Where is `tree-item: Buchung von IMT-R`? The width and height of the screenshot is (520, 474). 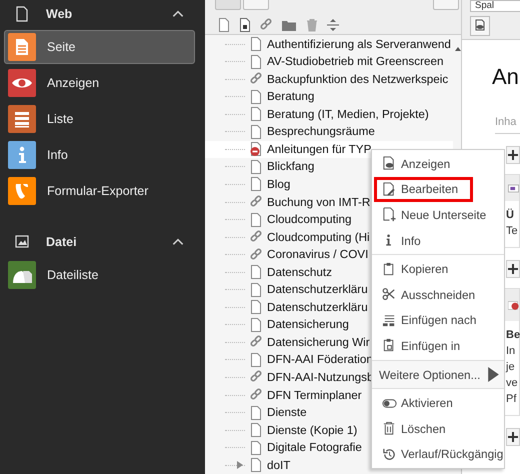 tree-item: Buchung von IMT-R is located at coordinates (318, 202).